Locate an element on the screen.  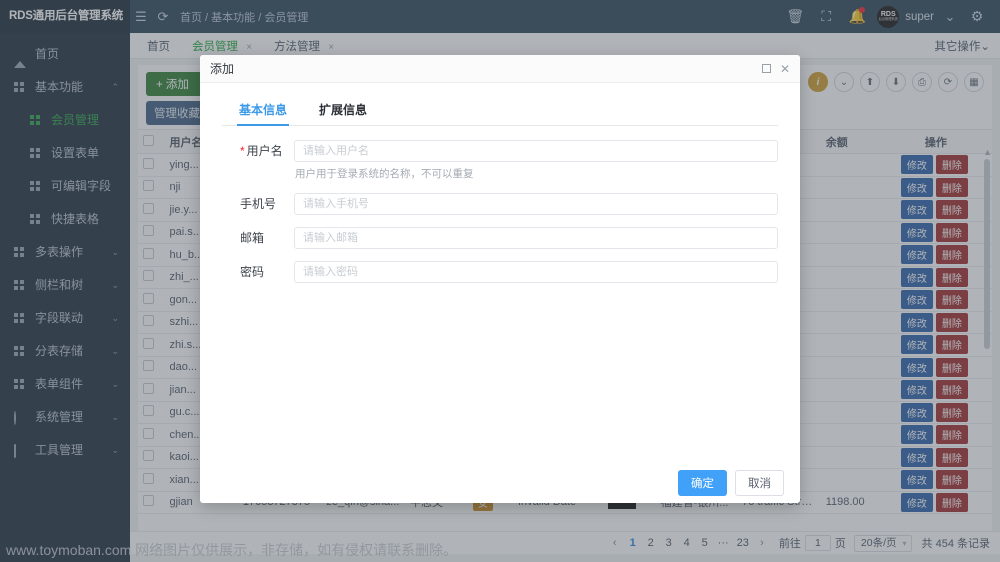
maximize-icon is located at coordinates (766, 68).